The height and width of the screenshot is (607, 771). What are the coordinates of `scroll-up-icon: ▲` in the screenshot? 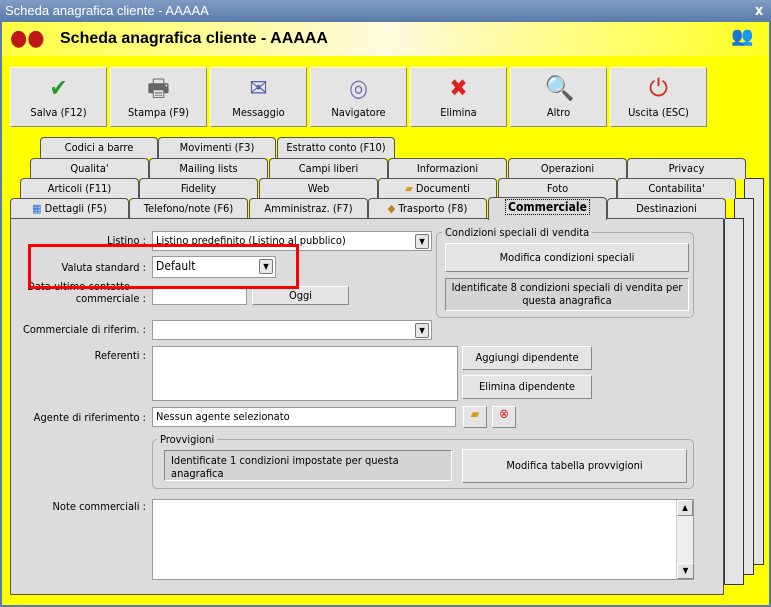 It's located at (685, 508).